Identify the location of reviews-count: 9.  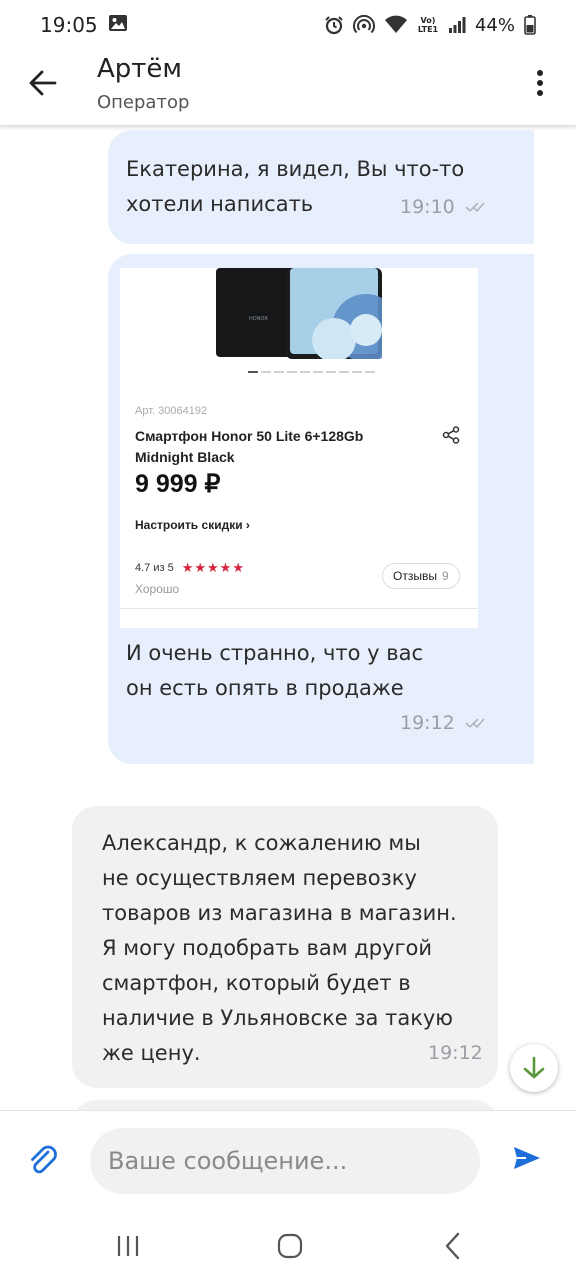
(445, 576).